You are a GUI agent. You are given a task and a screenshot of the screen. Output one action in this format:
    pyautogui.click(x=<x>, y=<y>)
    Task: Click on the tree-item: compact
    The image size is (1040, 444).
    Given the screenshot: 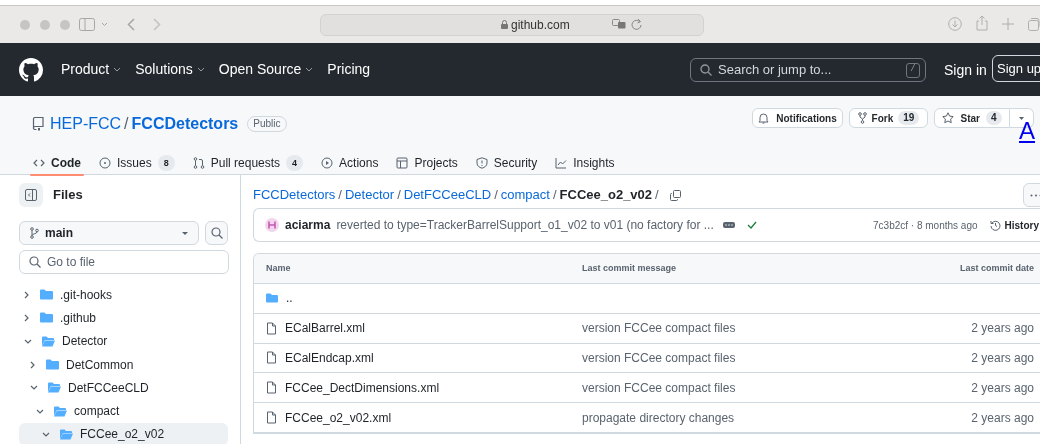 What is the action you would take?
    pyautogui.click(x=123, y=411)
    